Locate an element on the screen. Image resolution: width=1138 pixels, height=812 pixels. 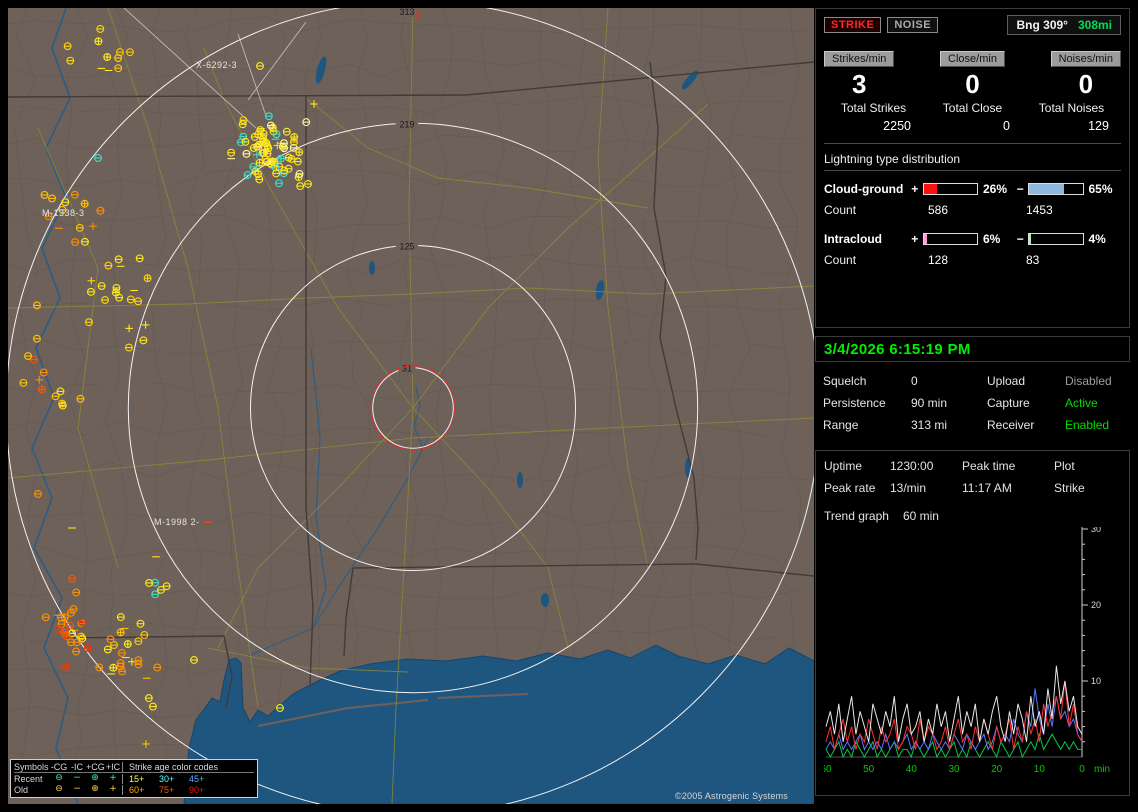
ic-minus-bar is located at coordinates (1056, 239).